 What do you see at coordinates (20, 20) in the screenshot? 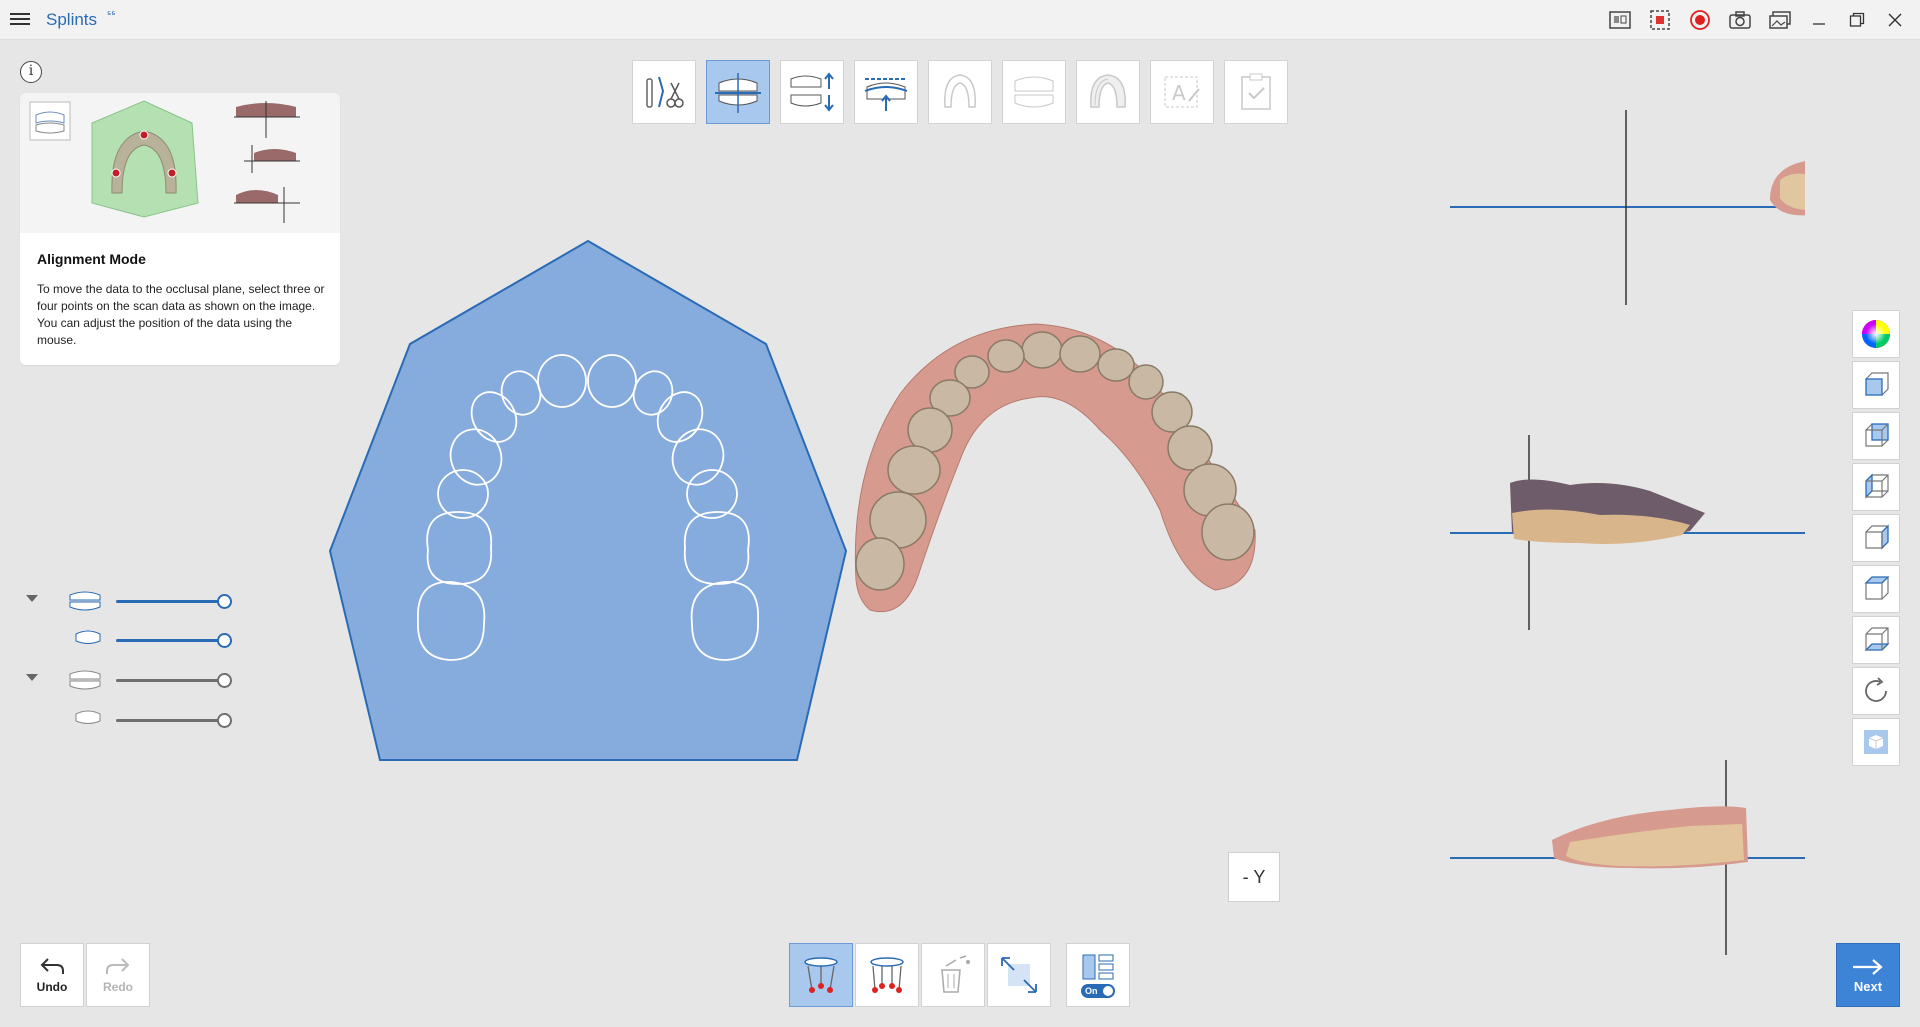
I see `hamburger-menu-icon` at bounding box center [20, 20].